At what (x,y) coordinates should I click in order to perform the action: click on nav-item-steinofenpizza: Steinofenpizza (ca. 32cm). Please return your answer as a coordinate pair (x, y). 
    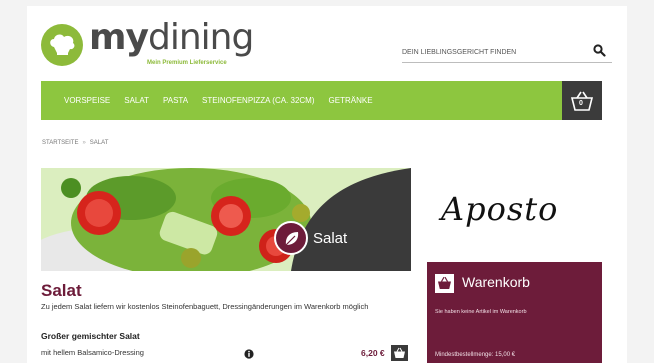
    Looking at the image, I should click on (258, 100).